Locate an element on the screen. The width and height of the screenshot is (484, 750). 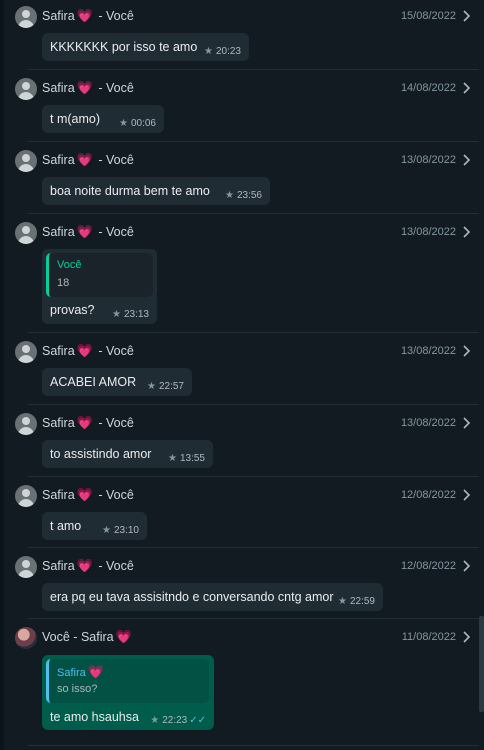
message-bubble: Safira 💗 so isso? te amo hsauhsa ★ 22:23 ✓✓ is located at coordinates (128, 692).